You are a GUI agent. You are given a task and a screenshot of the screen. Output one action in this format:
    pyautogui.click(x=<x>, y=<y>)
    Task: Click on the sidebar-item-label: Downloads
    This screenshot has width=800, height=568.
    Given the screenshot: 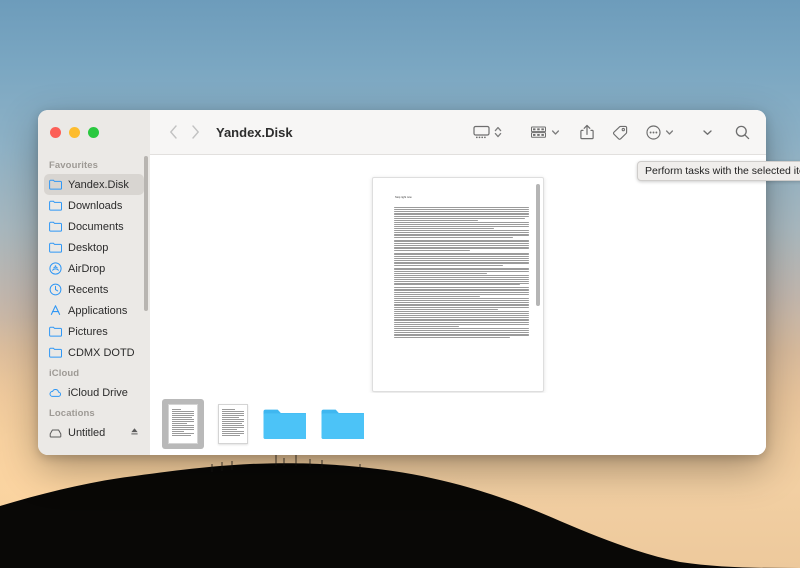 What is the action you would take?
    pyautogui.click(x=95, y=205)
    